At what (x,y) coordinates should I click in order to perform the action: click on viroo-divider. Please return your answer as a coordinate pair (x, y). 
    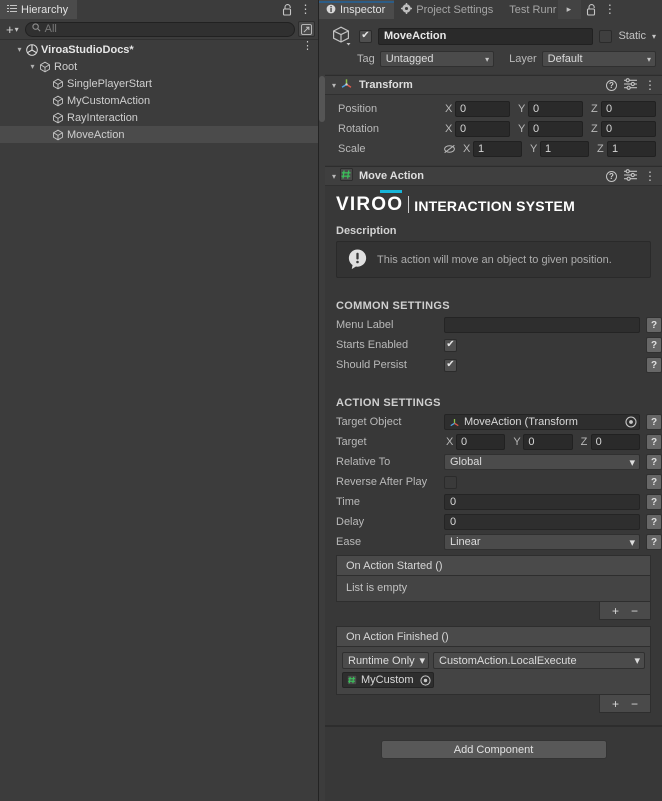
    Looking at the image, I should click on (409, 204).